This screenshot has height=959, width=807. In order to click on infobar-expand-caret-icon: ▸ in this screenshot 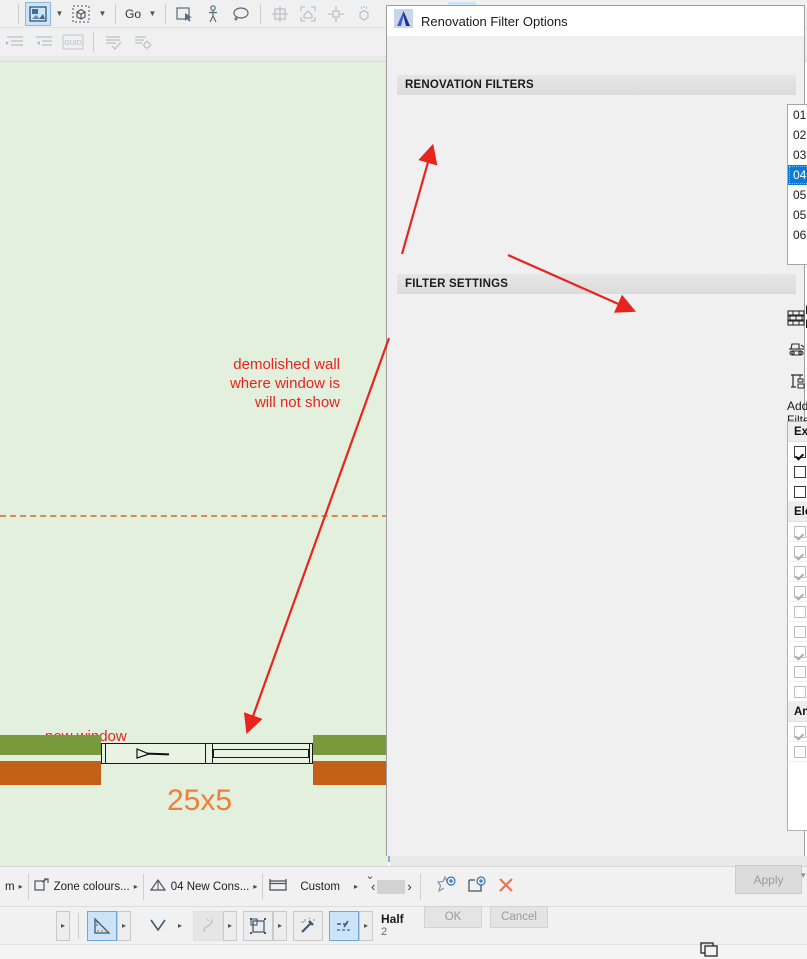, I will do `click(63, 925)`.